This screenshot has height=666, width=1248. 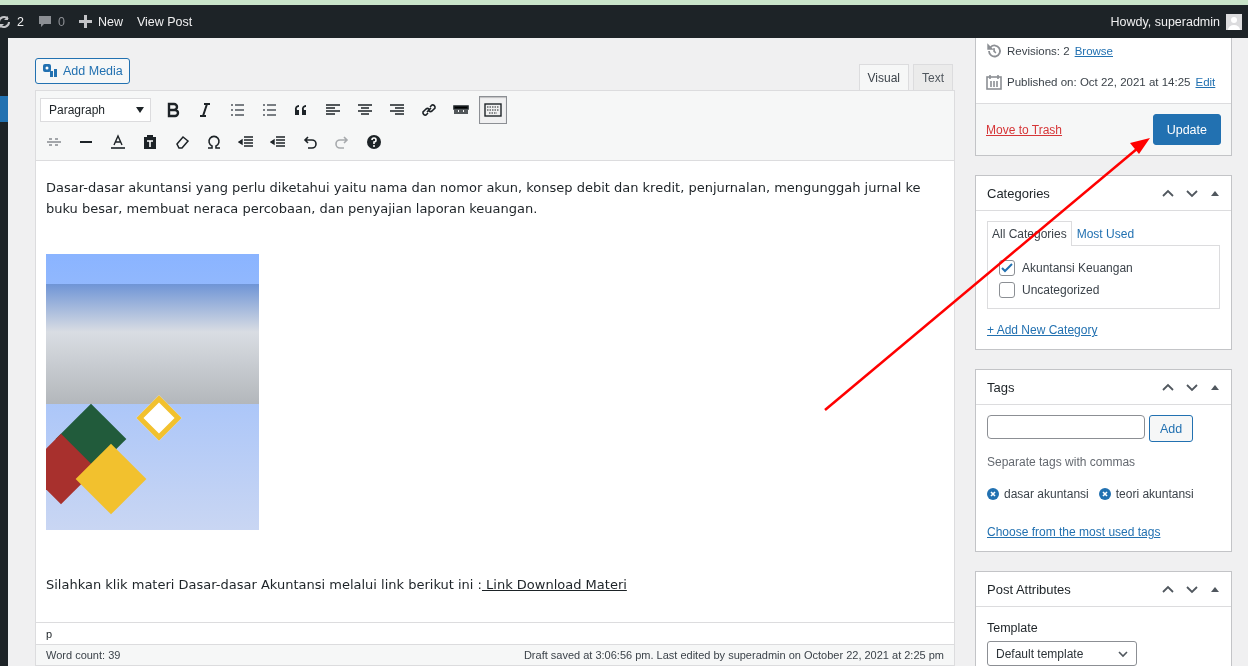 What do you see at coordinates (1074, 532) in the screenshot?
I see `most-used-tags-link: Choose from the most used tags` at bounding box center [1074, 532].